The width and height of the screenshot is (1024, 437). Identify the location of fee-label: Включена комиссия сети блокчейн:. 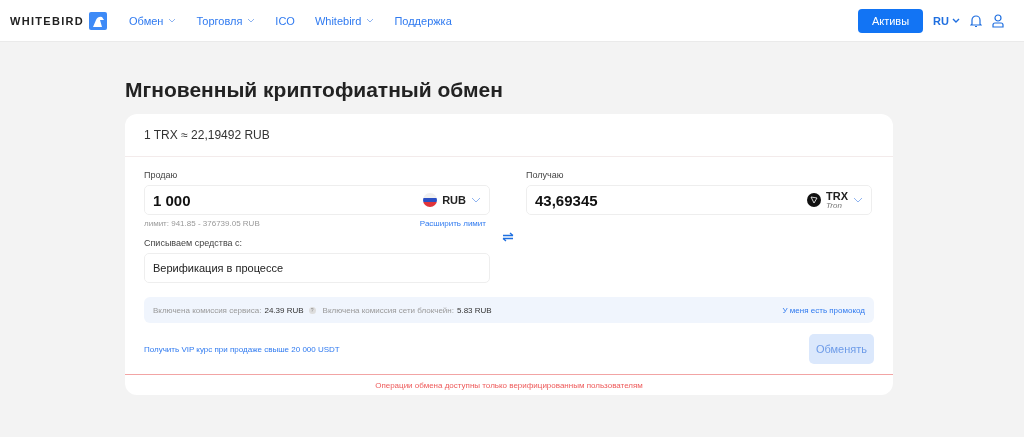
(388, 310).